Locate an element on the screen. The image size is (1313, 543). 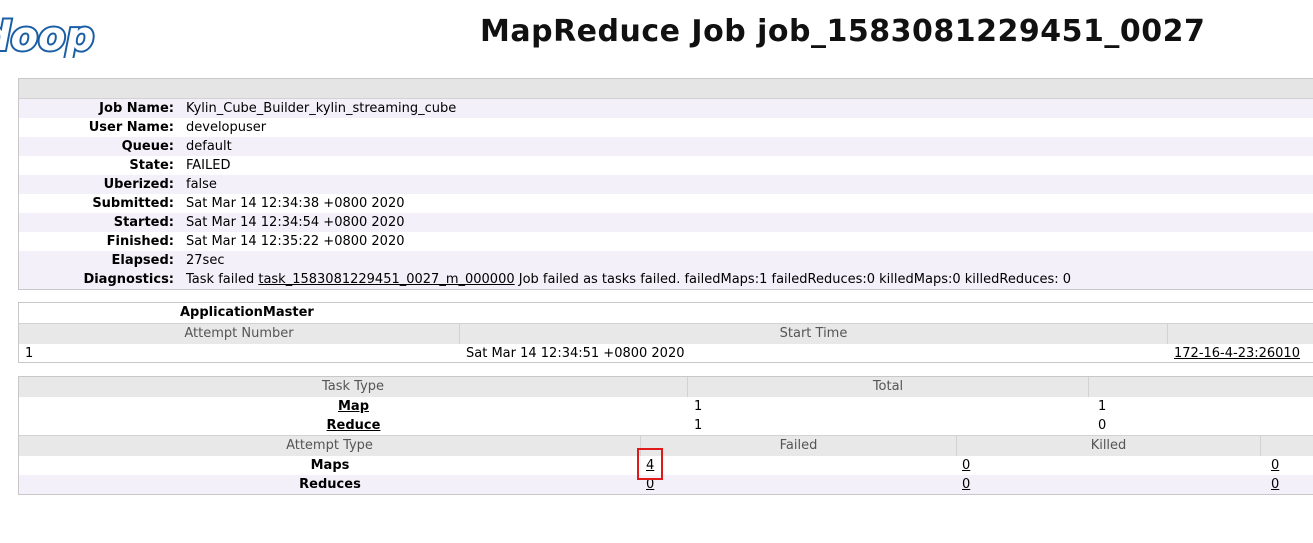
info-label: Finished: is located at coordinates (140, 241).